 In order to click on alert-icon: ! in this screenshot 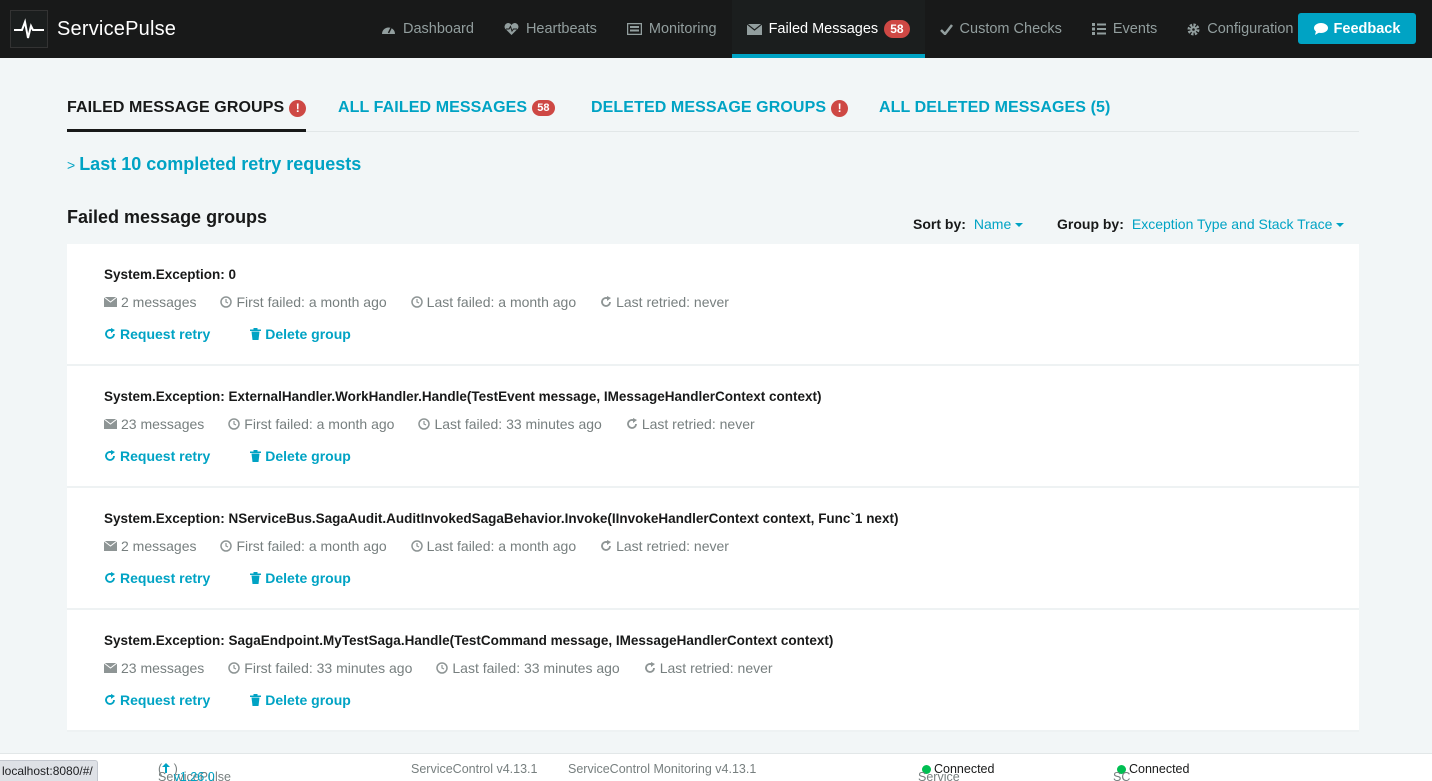, I will do `click(298, 108)`.